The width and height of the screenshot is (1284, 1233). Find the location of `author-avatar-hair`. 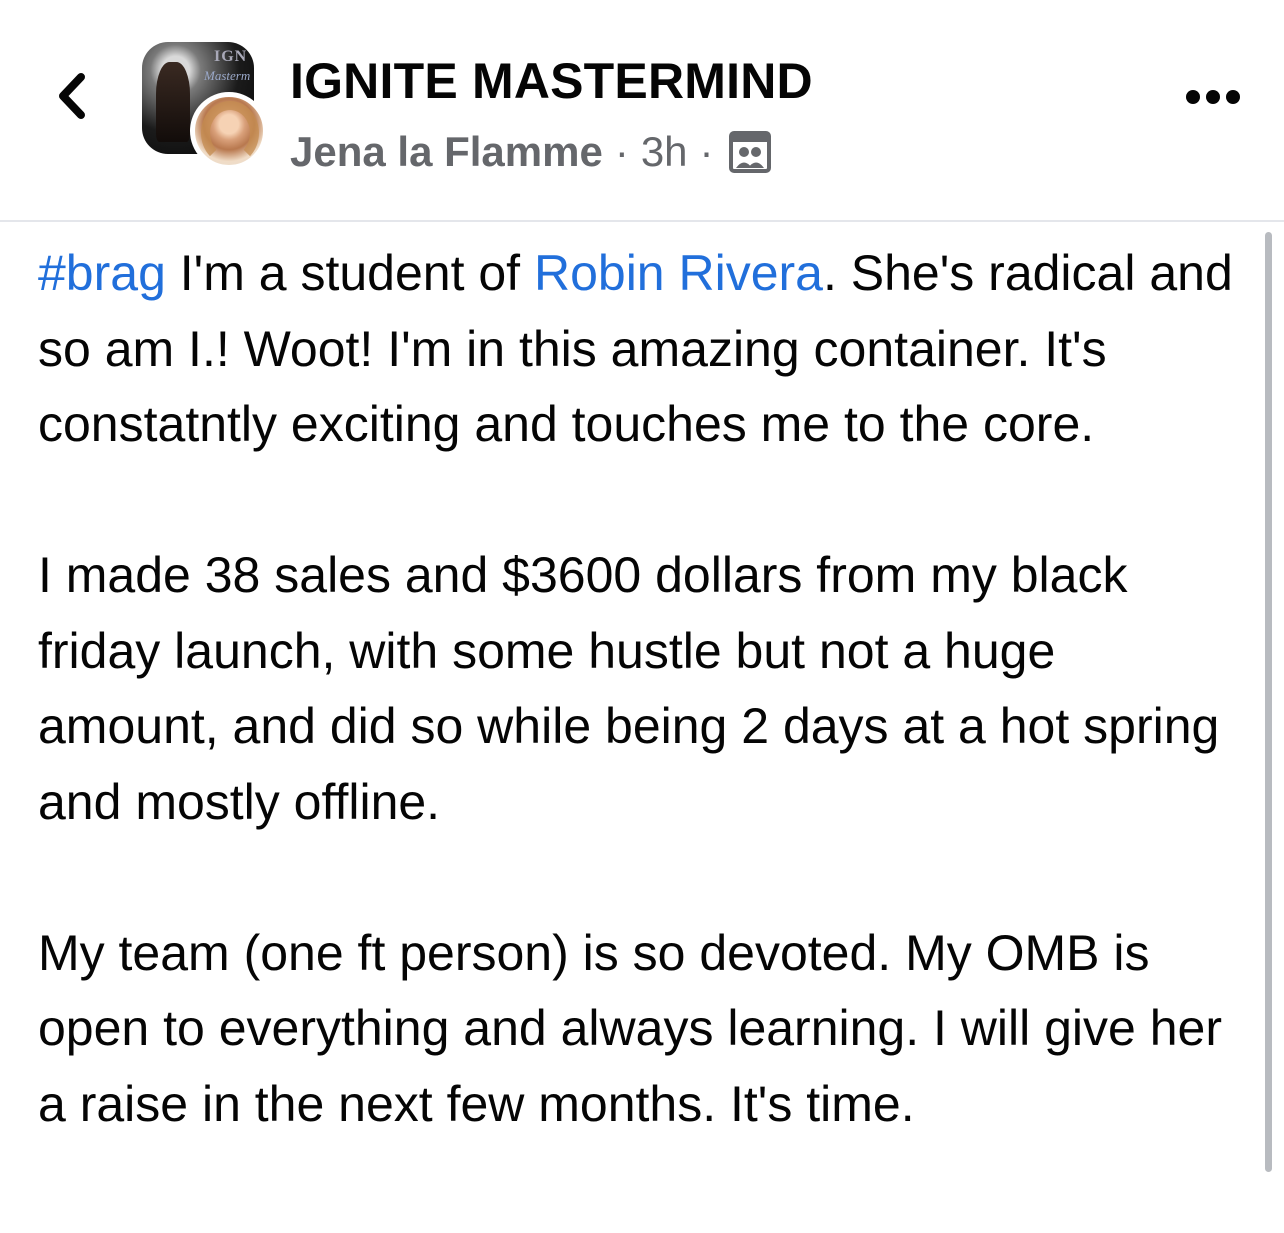

author-avatar-hair is located at coordinates (230, 133).